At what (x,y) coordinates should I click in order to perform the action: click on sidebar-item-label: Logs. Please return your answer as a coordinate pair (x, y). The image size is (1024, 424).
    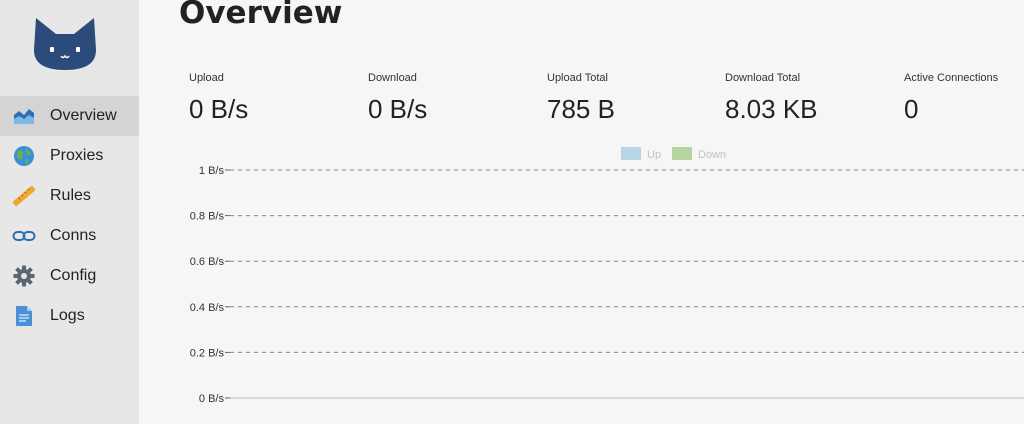
    Looking at the image, I should click on (67, 315).